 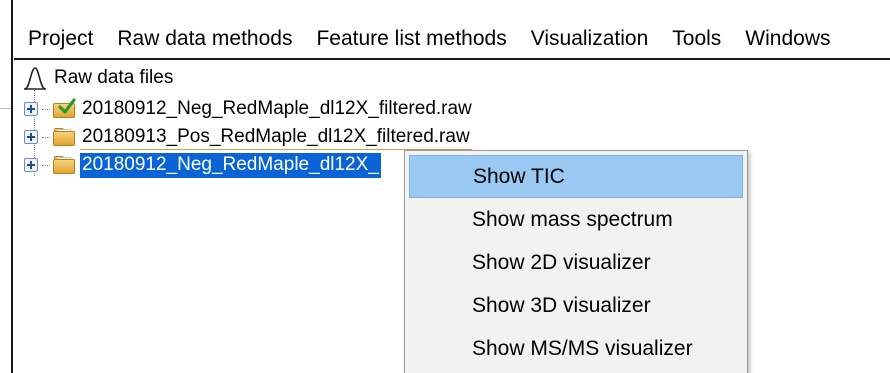 I want to click on tree-item-file-selected: 20180912_Neg_RedMaple_dl12X_, so click(x=202, y=165).